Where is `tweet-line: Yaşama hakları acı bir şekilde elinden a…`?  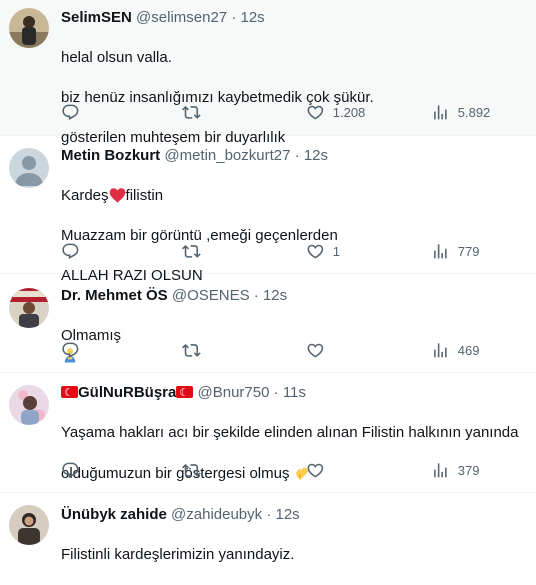 tweet-line: Yaşama hakları acı bir şekilde elinden a… is located at coordinates (290, 432).